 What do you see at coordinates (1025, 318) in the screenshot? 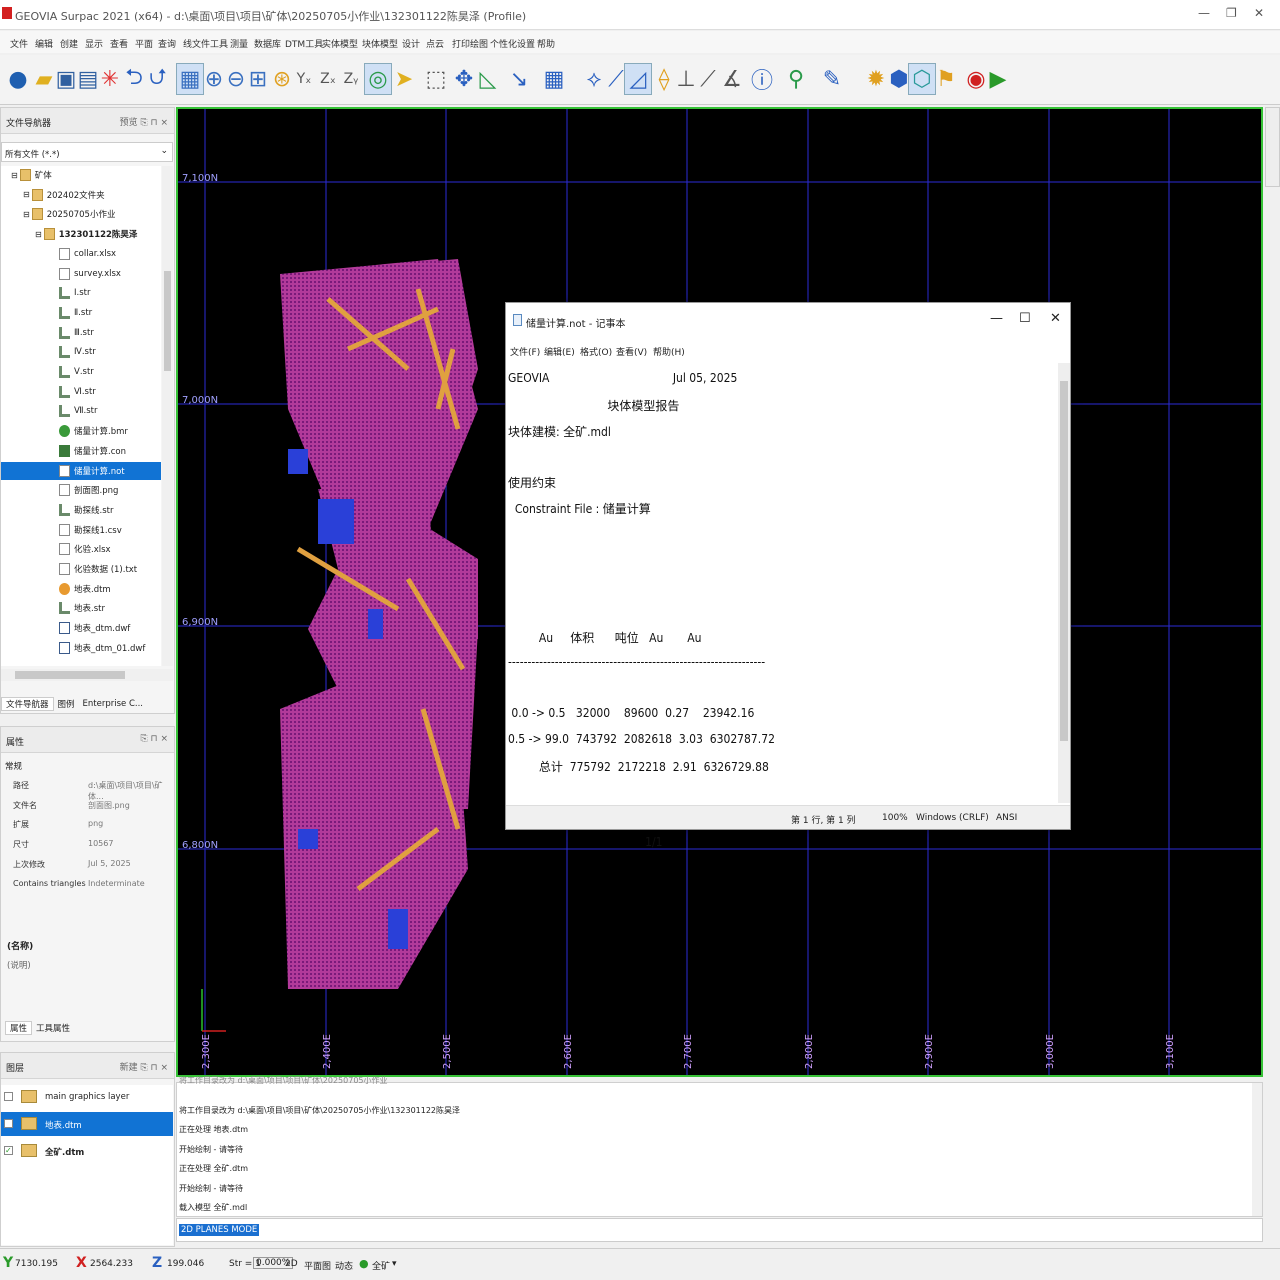
I see `notepad-maximize-button: ☐` at bounding box center [1025, 318].